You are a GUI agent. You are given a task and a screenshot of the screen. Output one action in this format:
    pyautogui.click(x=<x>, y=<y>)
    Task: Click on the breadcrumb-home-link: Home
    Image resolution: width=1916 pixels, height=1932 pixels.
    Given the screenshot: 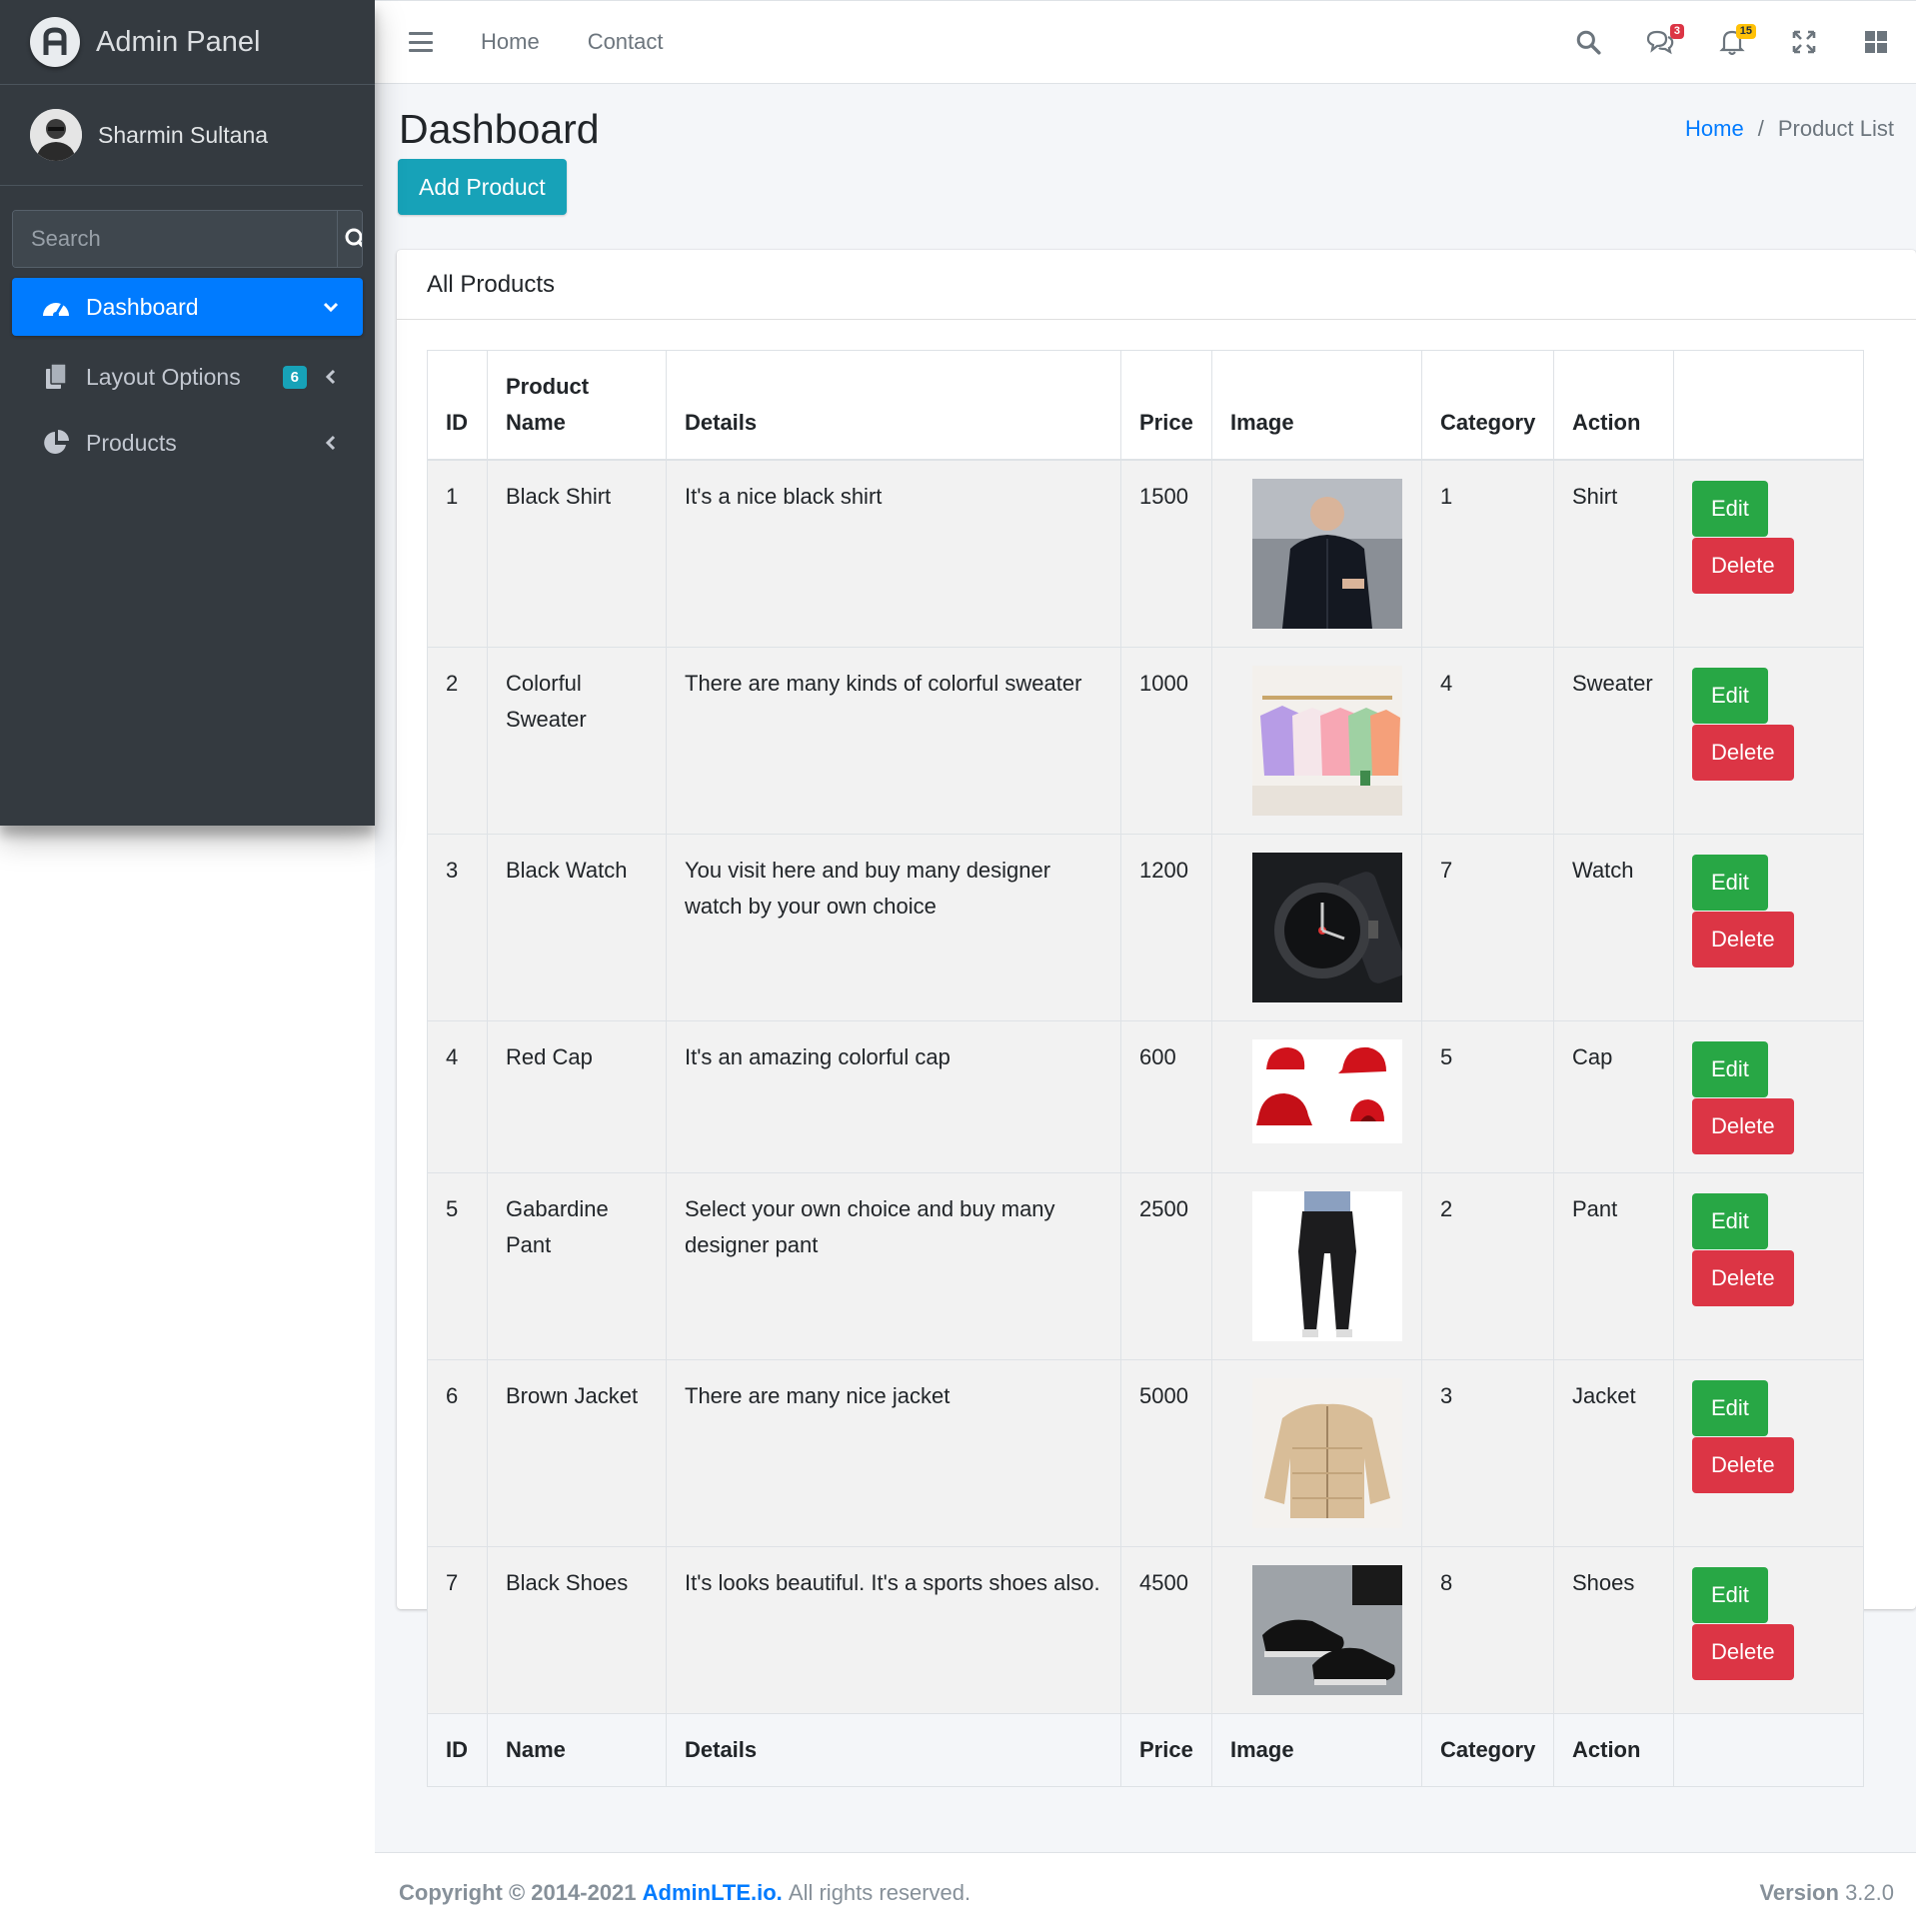 What is the action you would take?
    pyautogui.click(x=1714, y=128)
    